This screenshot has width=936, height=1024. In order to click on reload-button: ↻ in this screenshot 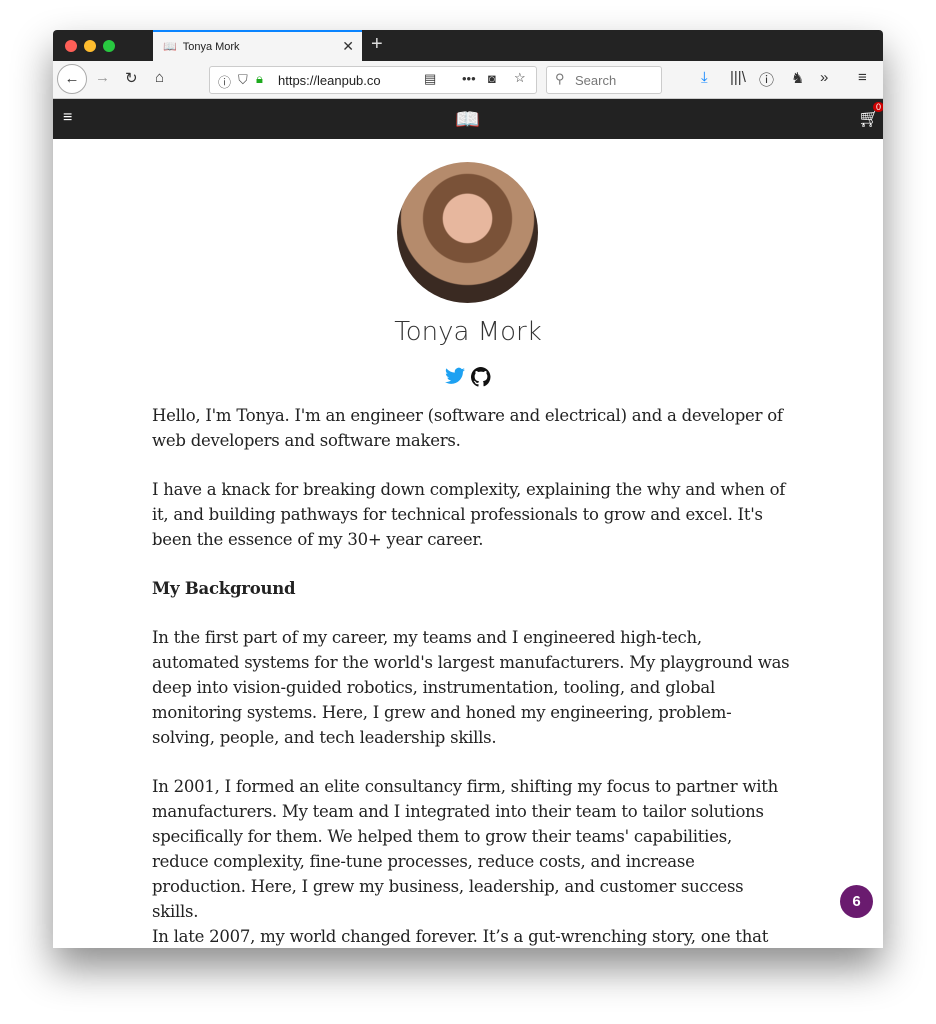, I will do `click(131, 78)`.